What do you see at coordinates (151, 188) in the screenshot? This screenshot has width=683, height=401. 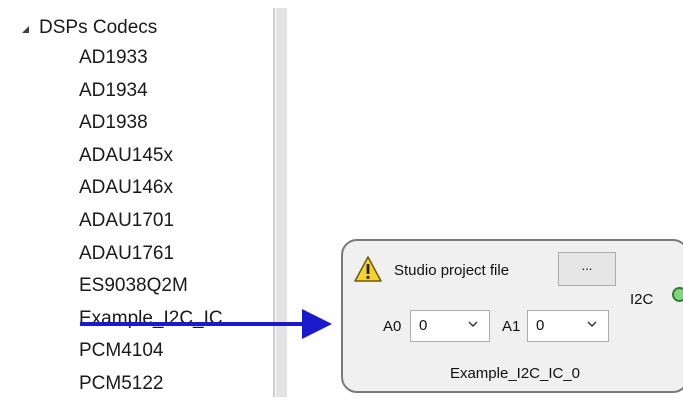 I see `tree-item-adau146x: ADAU146x` at bounding box center [151, 188].